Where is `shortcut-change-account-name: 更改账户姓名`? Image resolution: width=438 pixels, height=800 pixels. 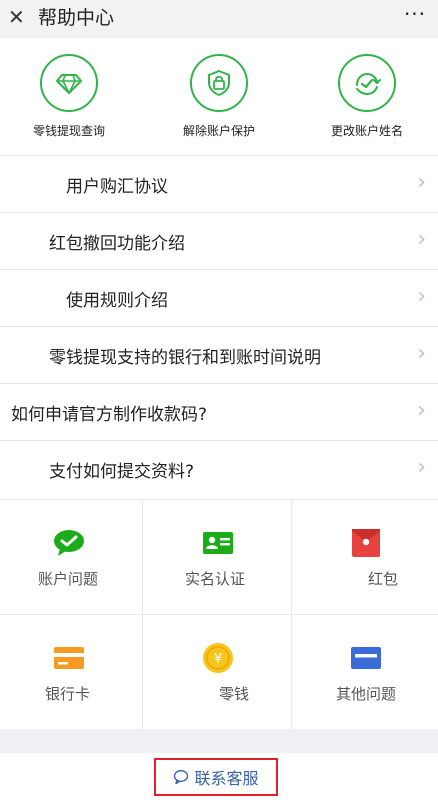 shortcut-change-account-name: 更改账户姓名 is located at coordinates (367, 96).